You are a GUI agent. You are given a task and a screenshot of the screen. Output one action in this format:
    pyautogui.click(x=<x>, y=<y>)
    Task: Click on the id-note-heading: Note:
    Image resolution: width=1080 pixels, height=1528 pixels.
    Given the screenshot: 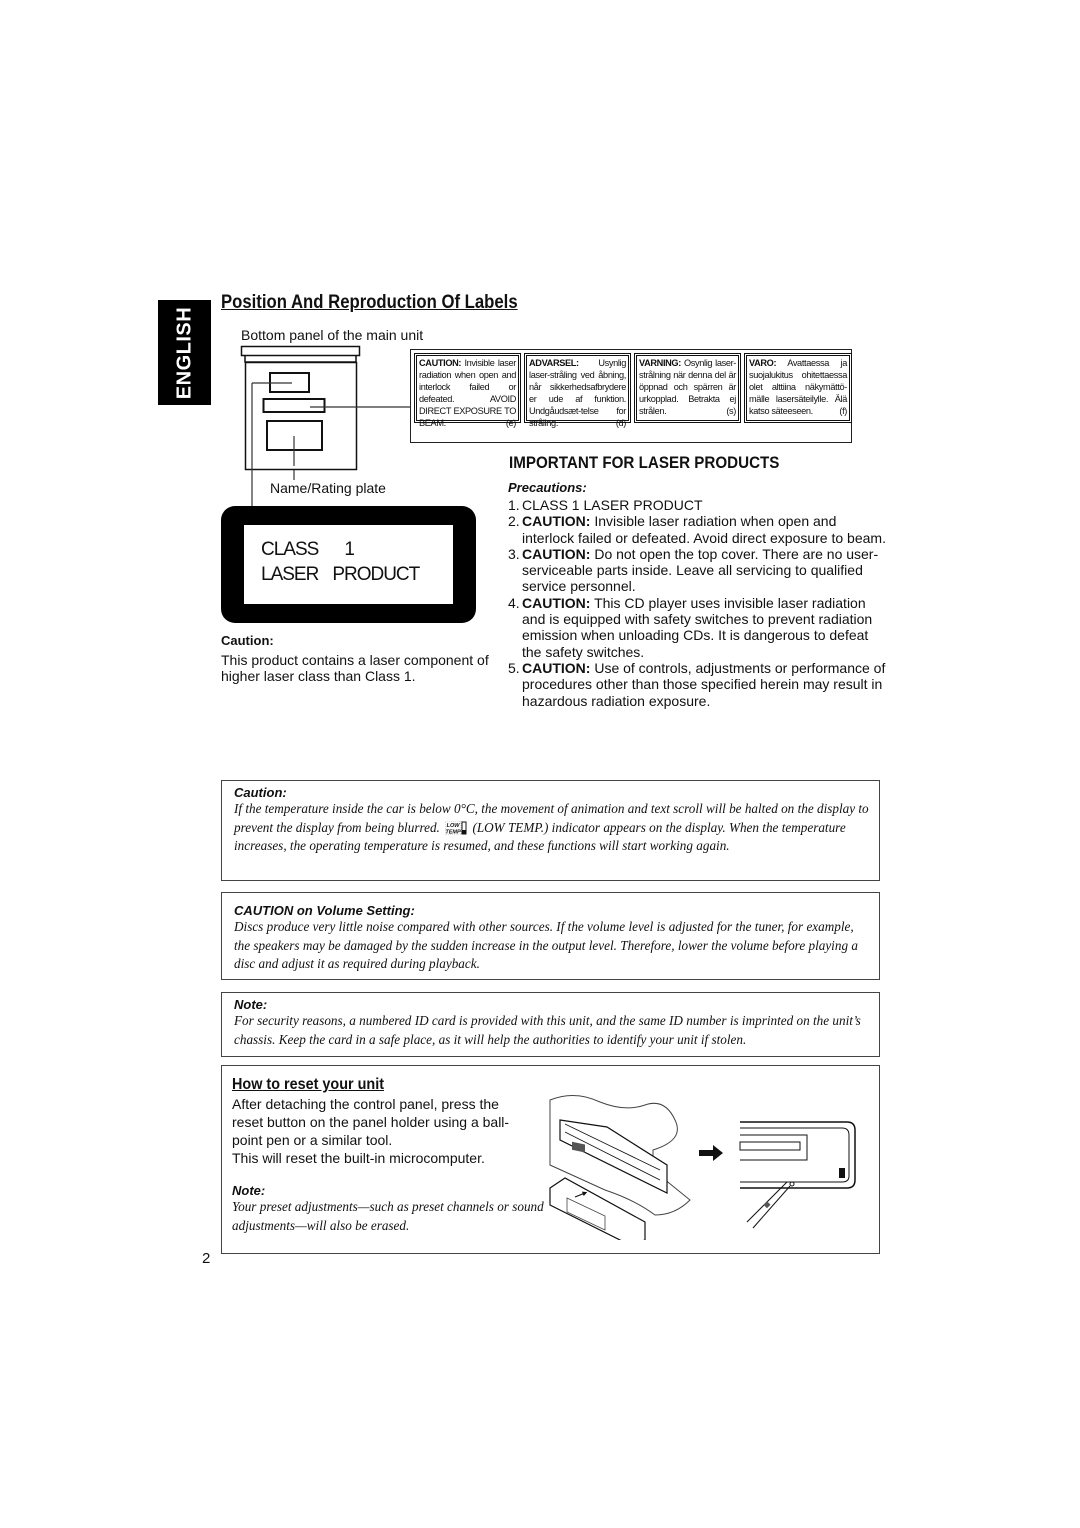 What is the action you would take?
    pyautogui.click(x=251, y=1004)
    